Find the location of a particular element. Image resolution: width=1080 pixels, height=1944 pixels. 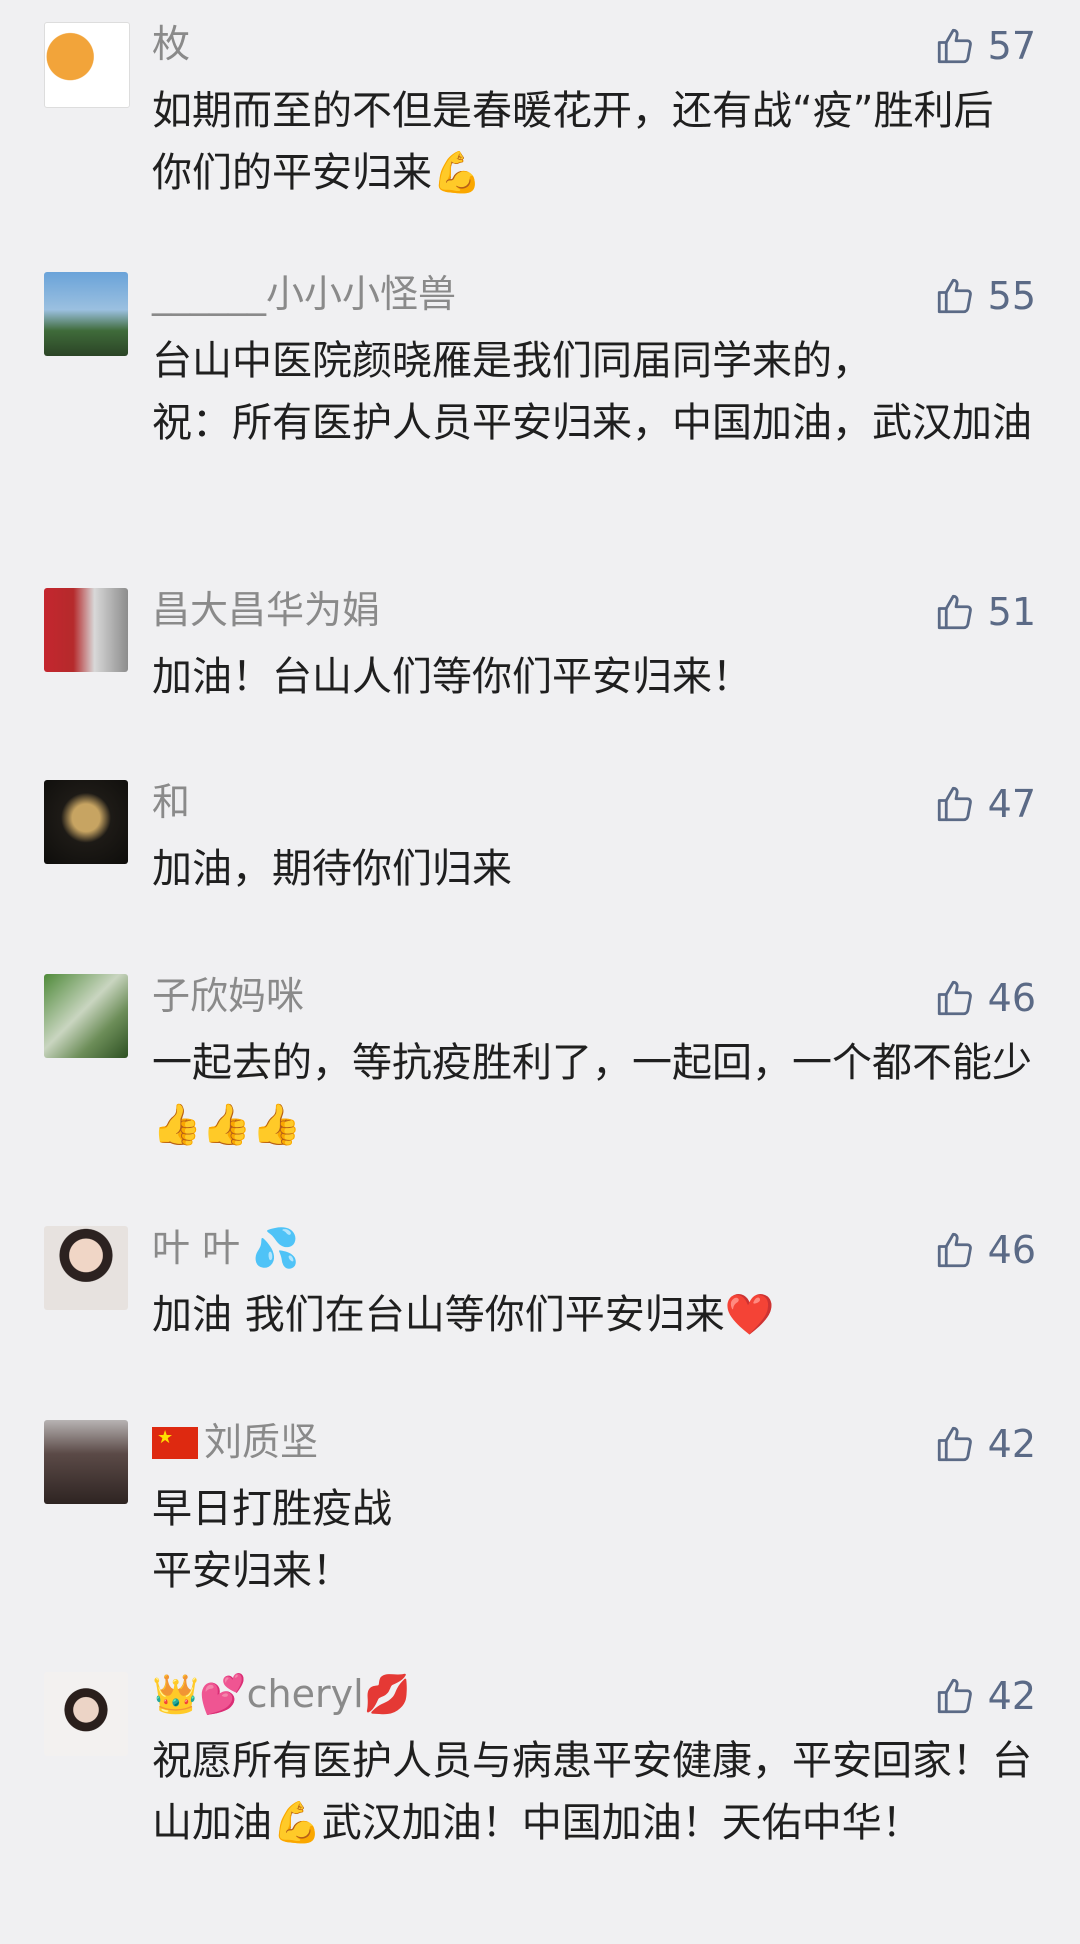

like-count: 57 is located at coordinates (1011, 46).